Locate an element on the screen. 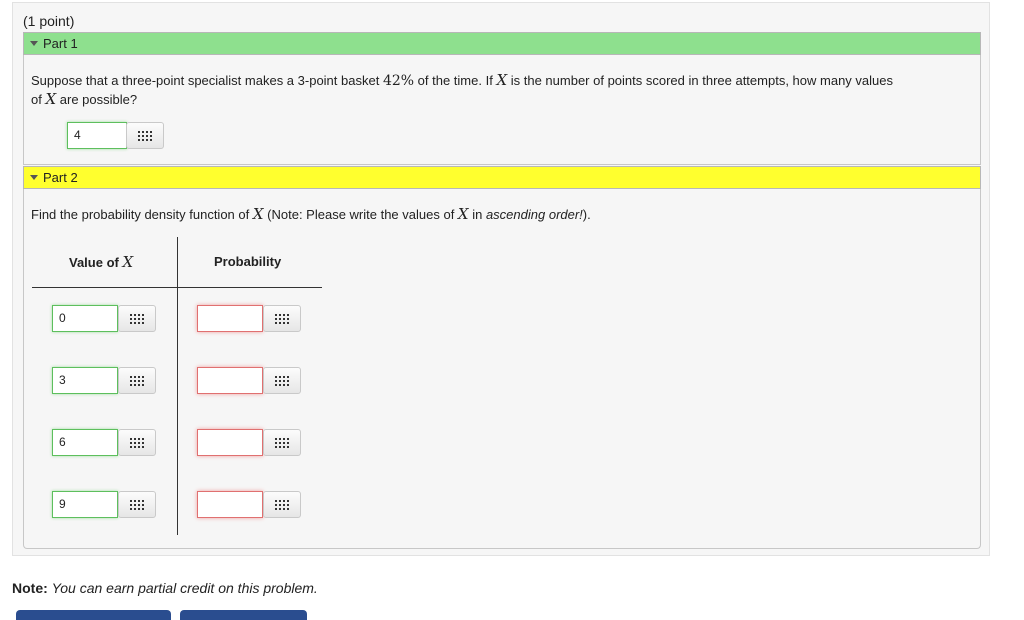 This screenshot has height=620, width=1024. part2-question-text: Find the probability density function of is located at coordinates (142, 214).